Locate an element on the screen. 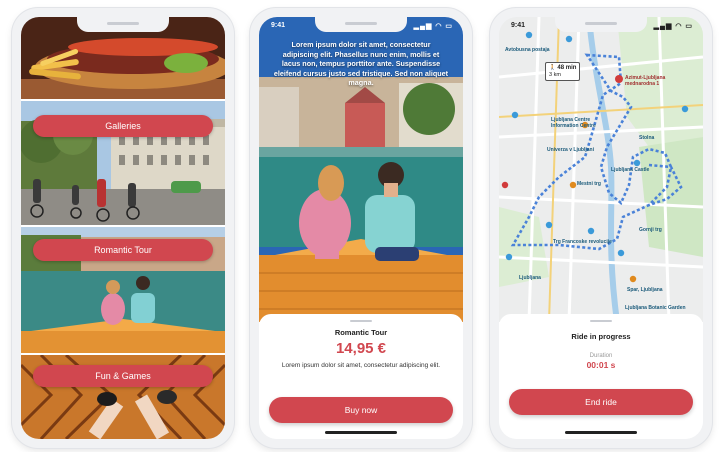 This screenshot has width=719, height=452. map-label: Stolna is located at coordinates (647, 138).